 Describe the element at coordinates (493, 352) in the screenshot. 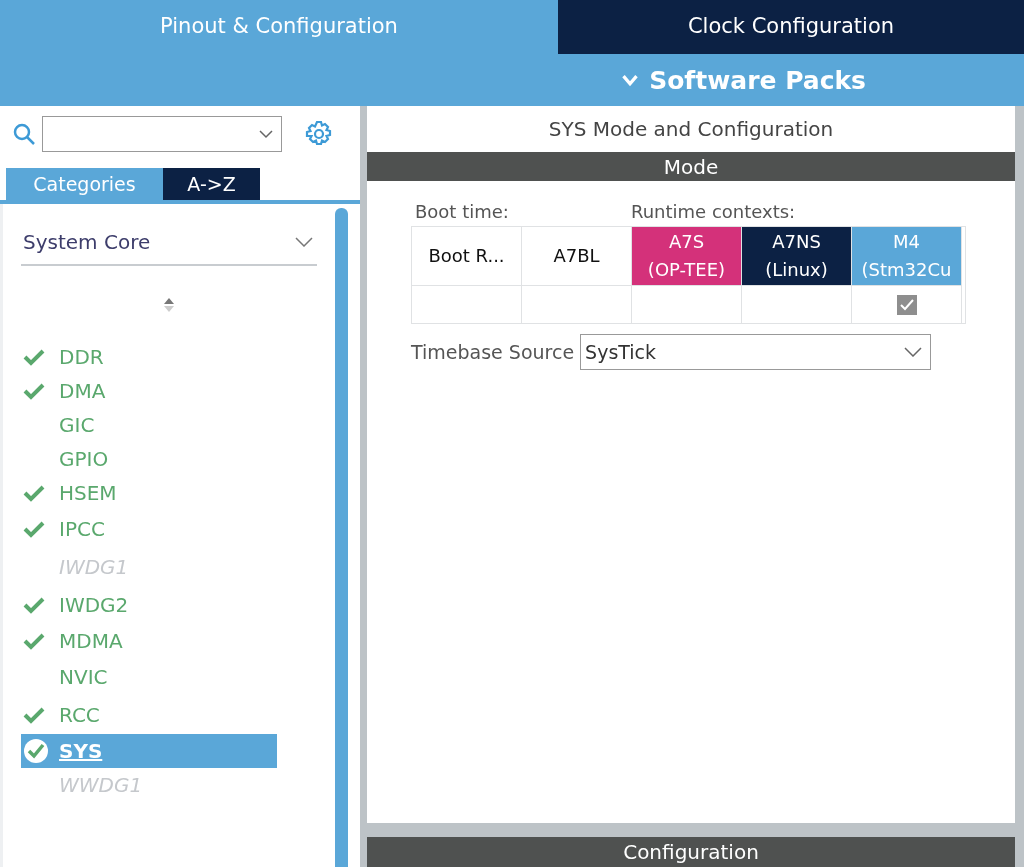

I see `timebase-label: Timebase Source` at that location.